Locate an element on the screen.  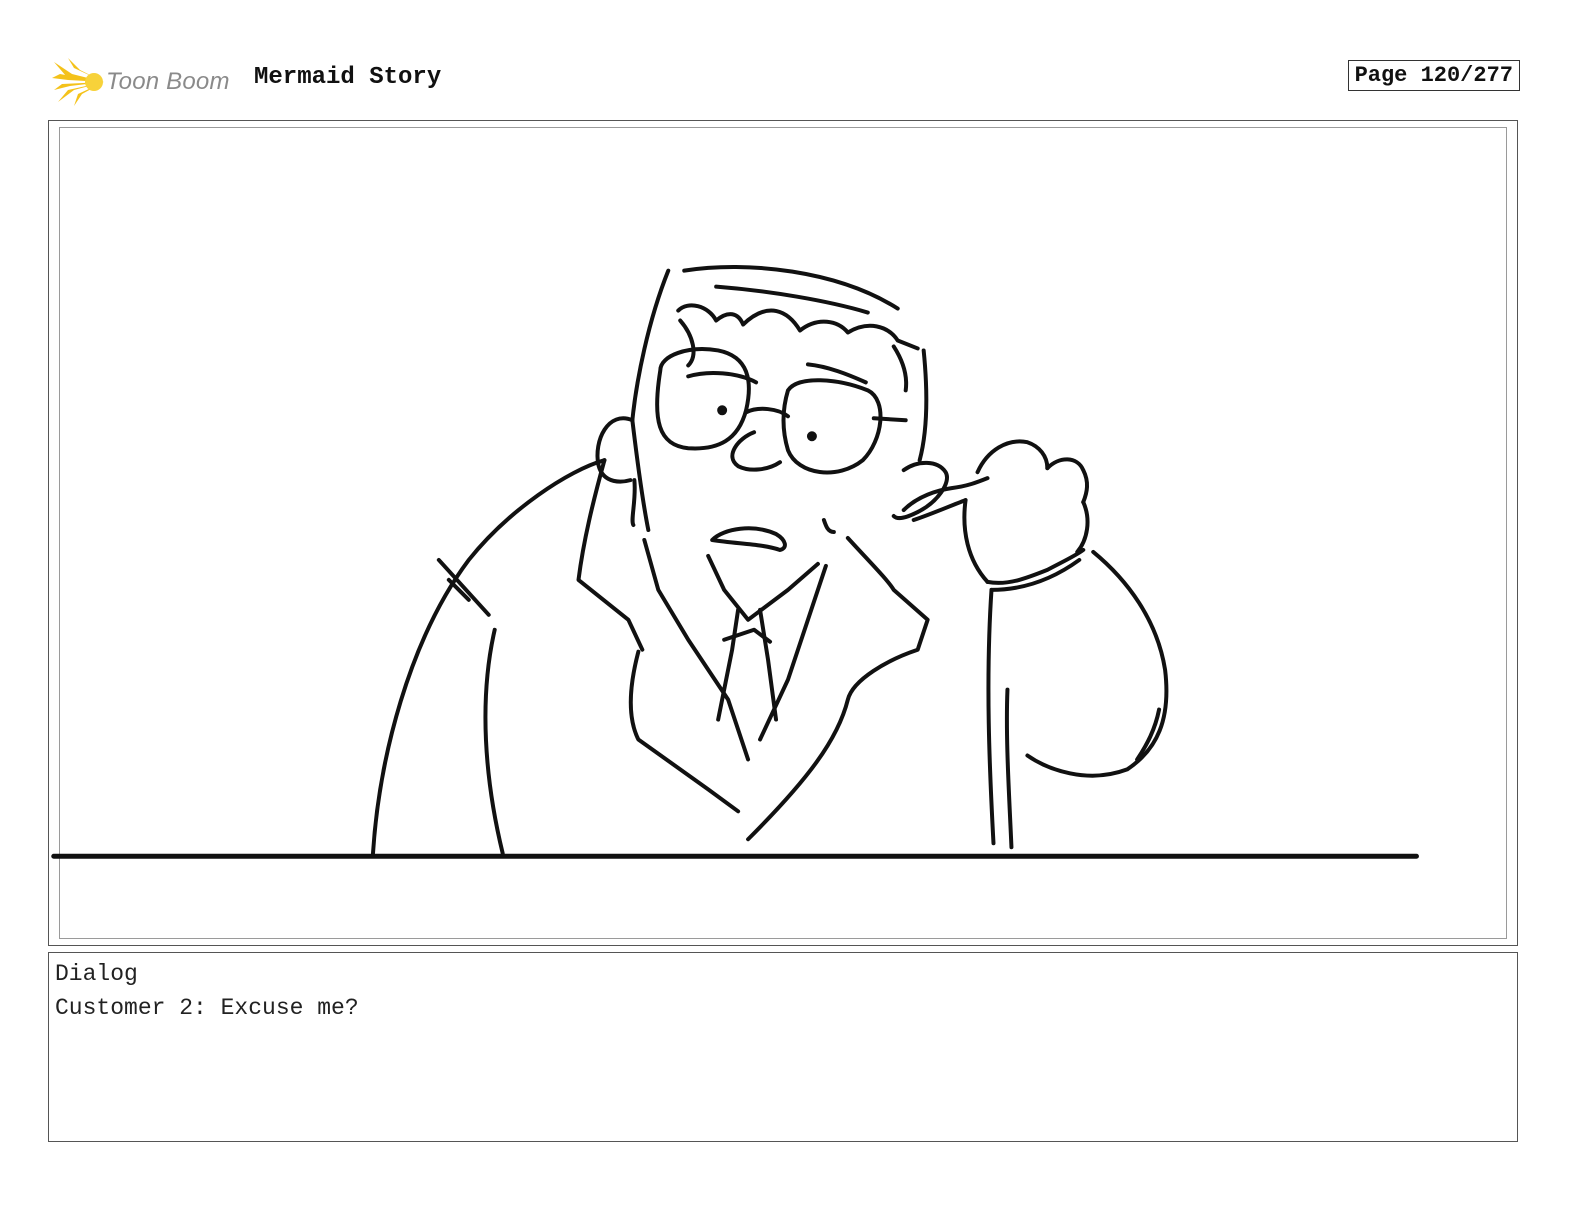
toon-boom-logo: Toon Boom is located at coordinates (147, 82).